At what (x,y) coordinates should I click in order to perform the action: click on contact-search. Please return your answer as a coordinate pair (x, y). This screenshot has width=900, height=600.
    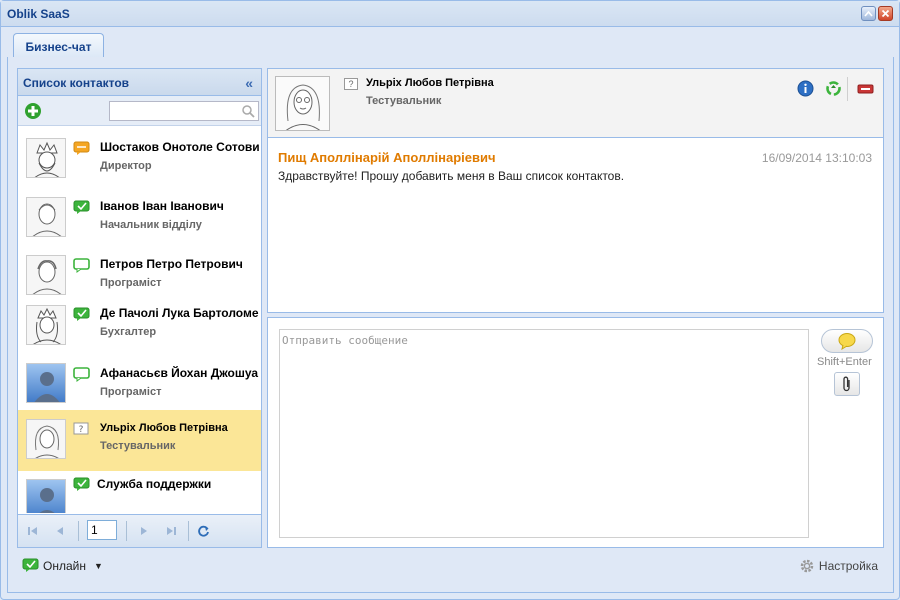
    Looking at the image, I should click on (184, 111).